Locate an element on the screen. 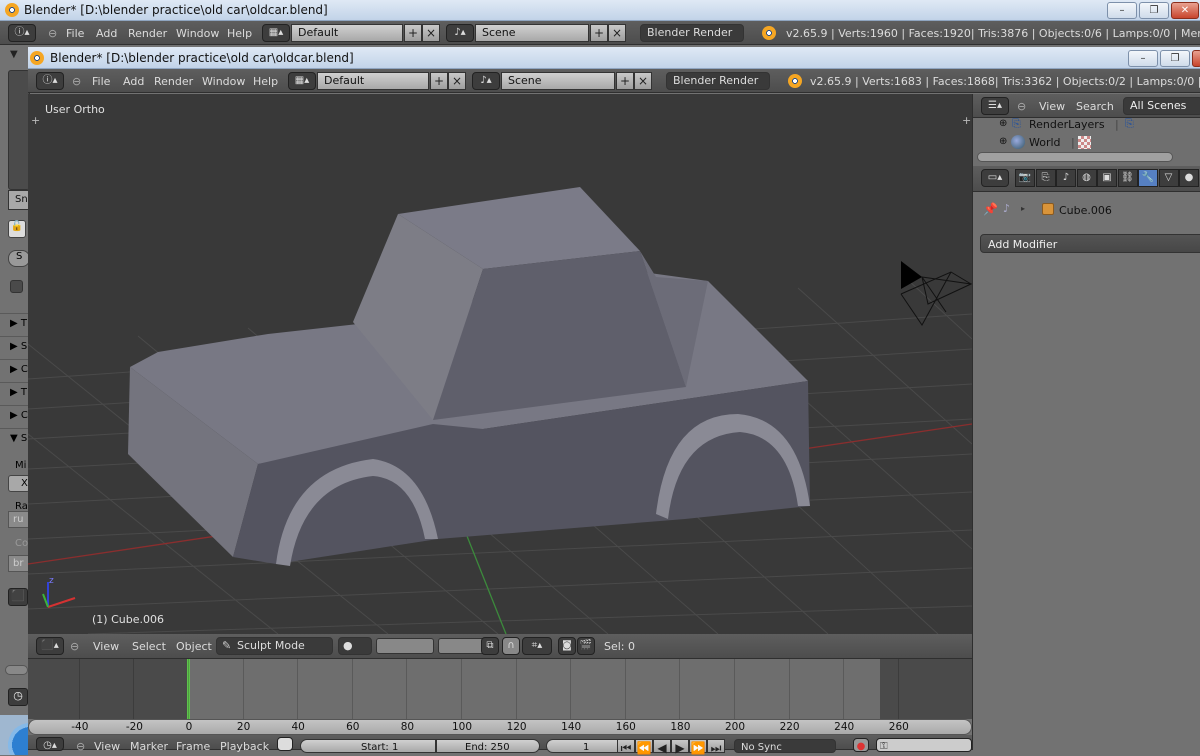  outer-render-engine-select: Blender Render is located at coordinates (692, 33).